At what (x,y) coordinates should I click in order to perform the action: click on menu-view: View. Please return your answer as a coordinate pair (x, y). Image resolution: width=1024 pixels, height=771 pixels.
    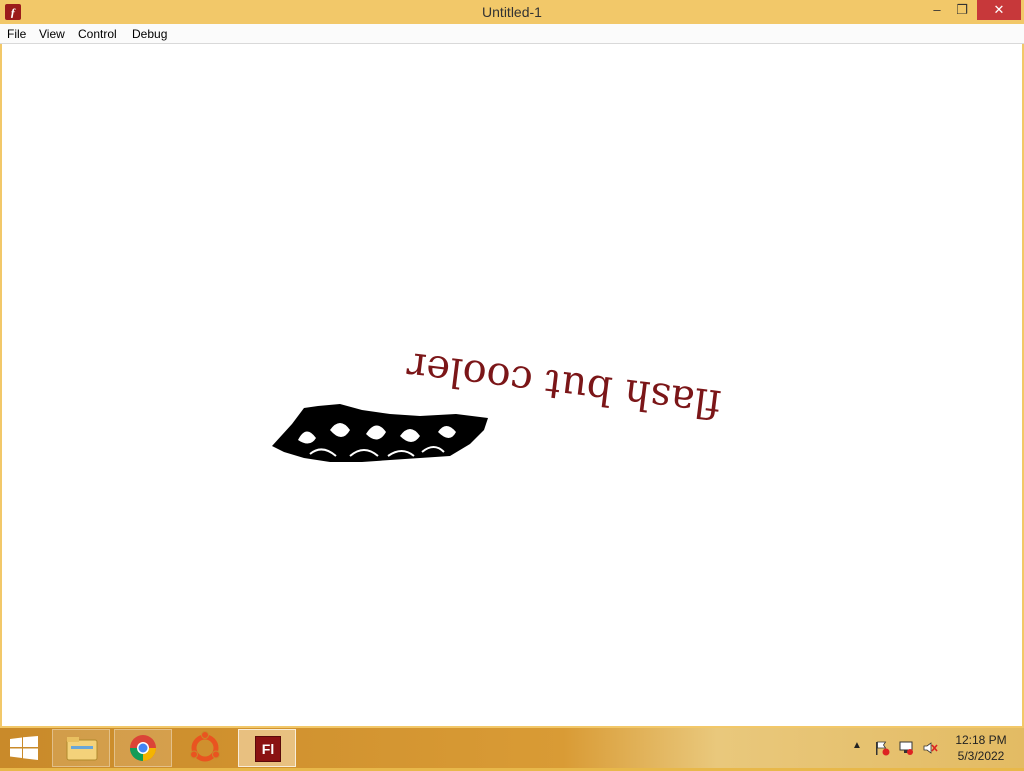
    Looking at the image, I should click on (52, 34).